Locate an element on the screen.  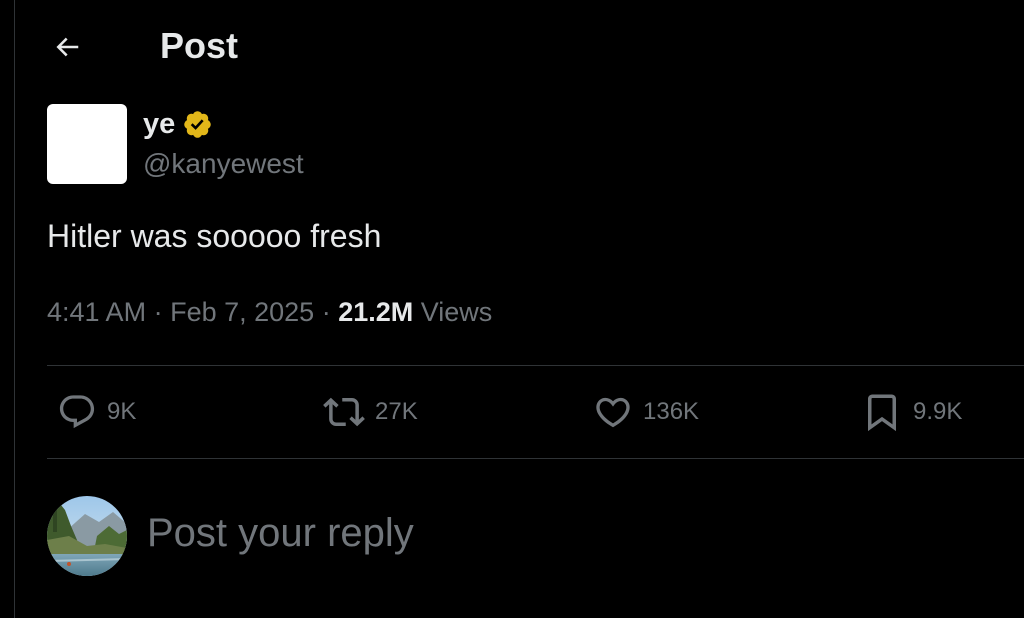
repost-button: 27K is located at coordinates (370, 412).